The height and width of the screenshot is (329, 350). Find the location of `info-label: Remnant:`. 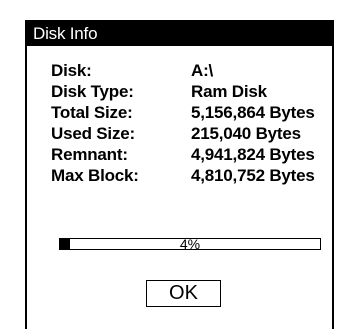

info-label: Remnant: is located at coordinates (89, 154).